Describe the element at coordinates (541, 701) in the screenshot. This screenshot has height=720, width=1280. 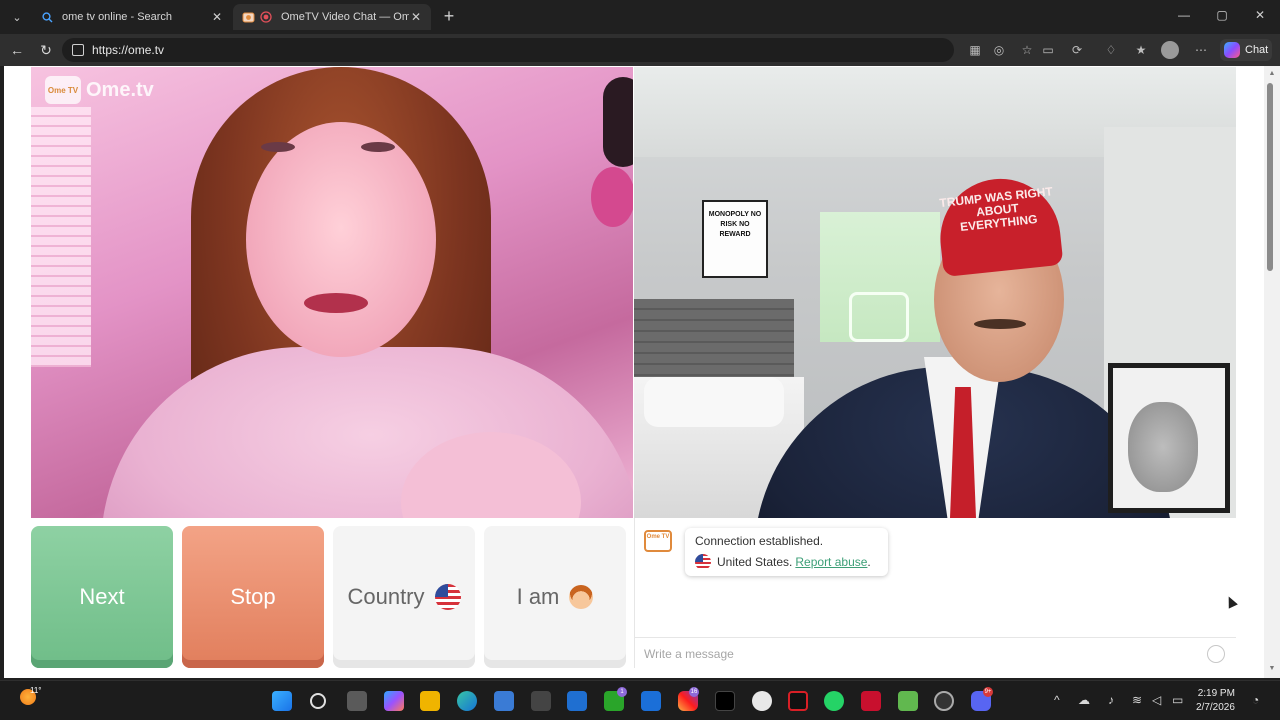
I see `app-cube-icon` at that location.